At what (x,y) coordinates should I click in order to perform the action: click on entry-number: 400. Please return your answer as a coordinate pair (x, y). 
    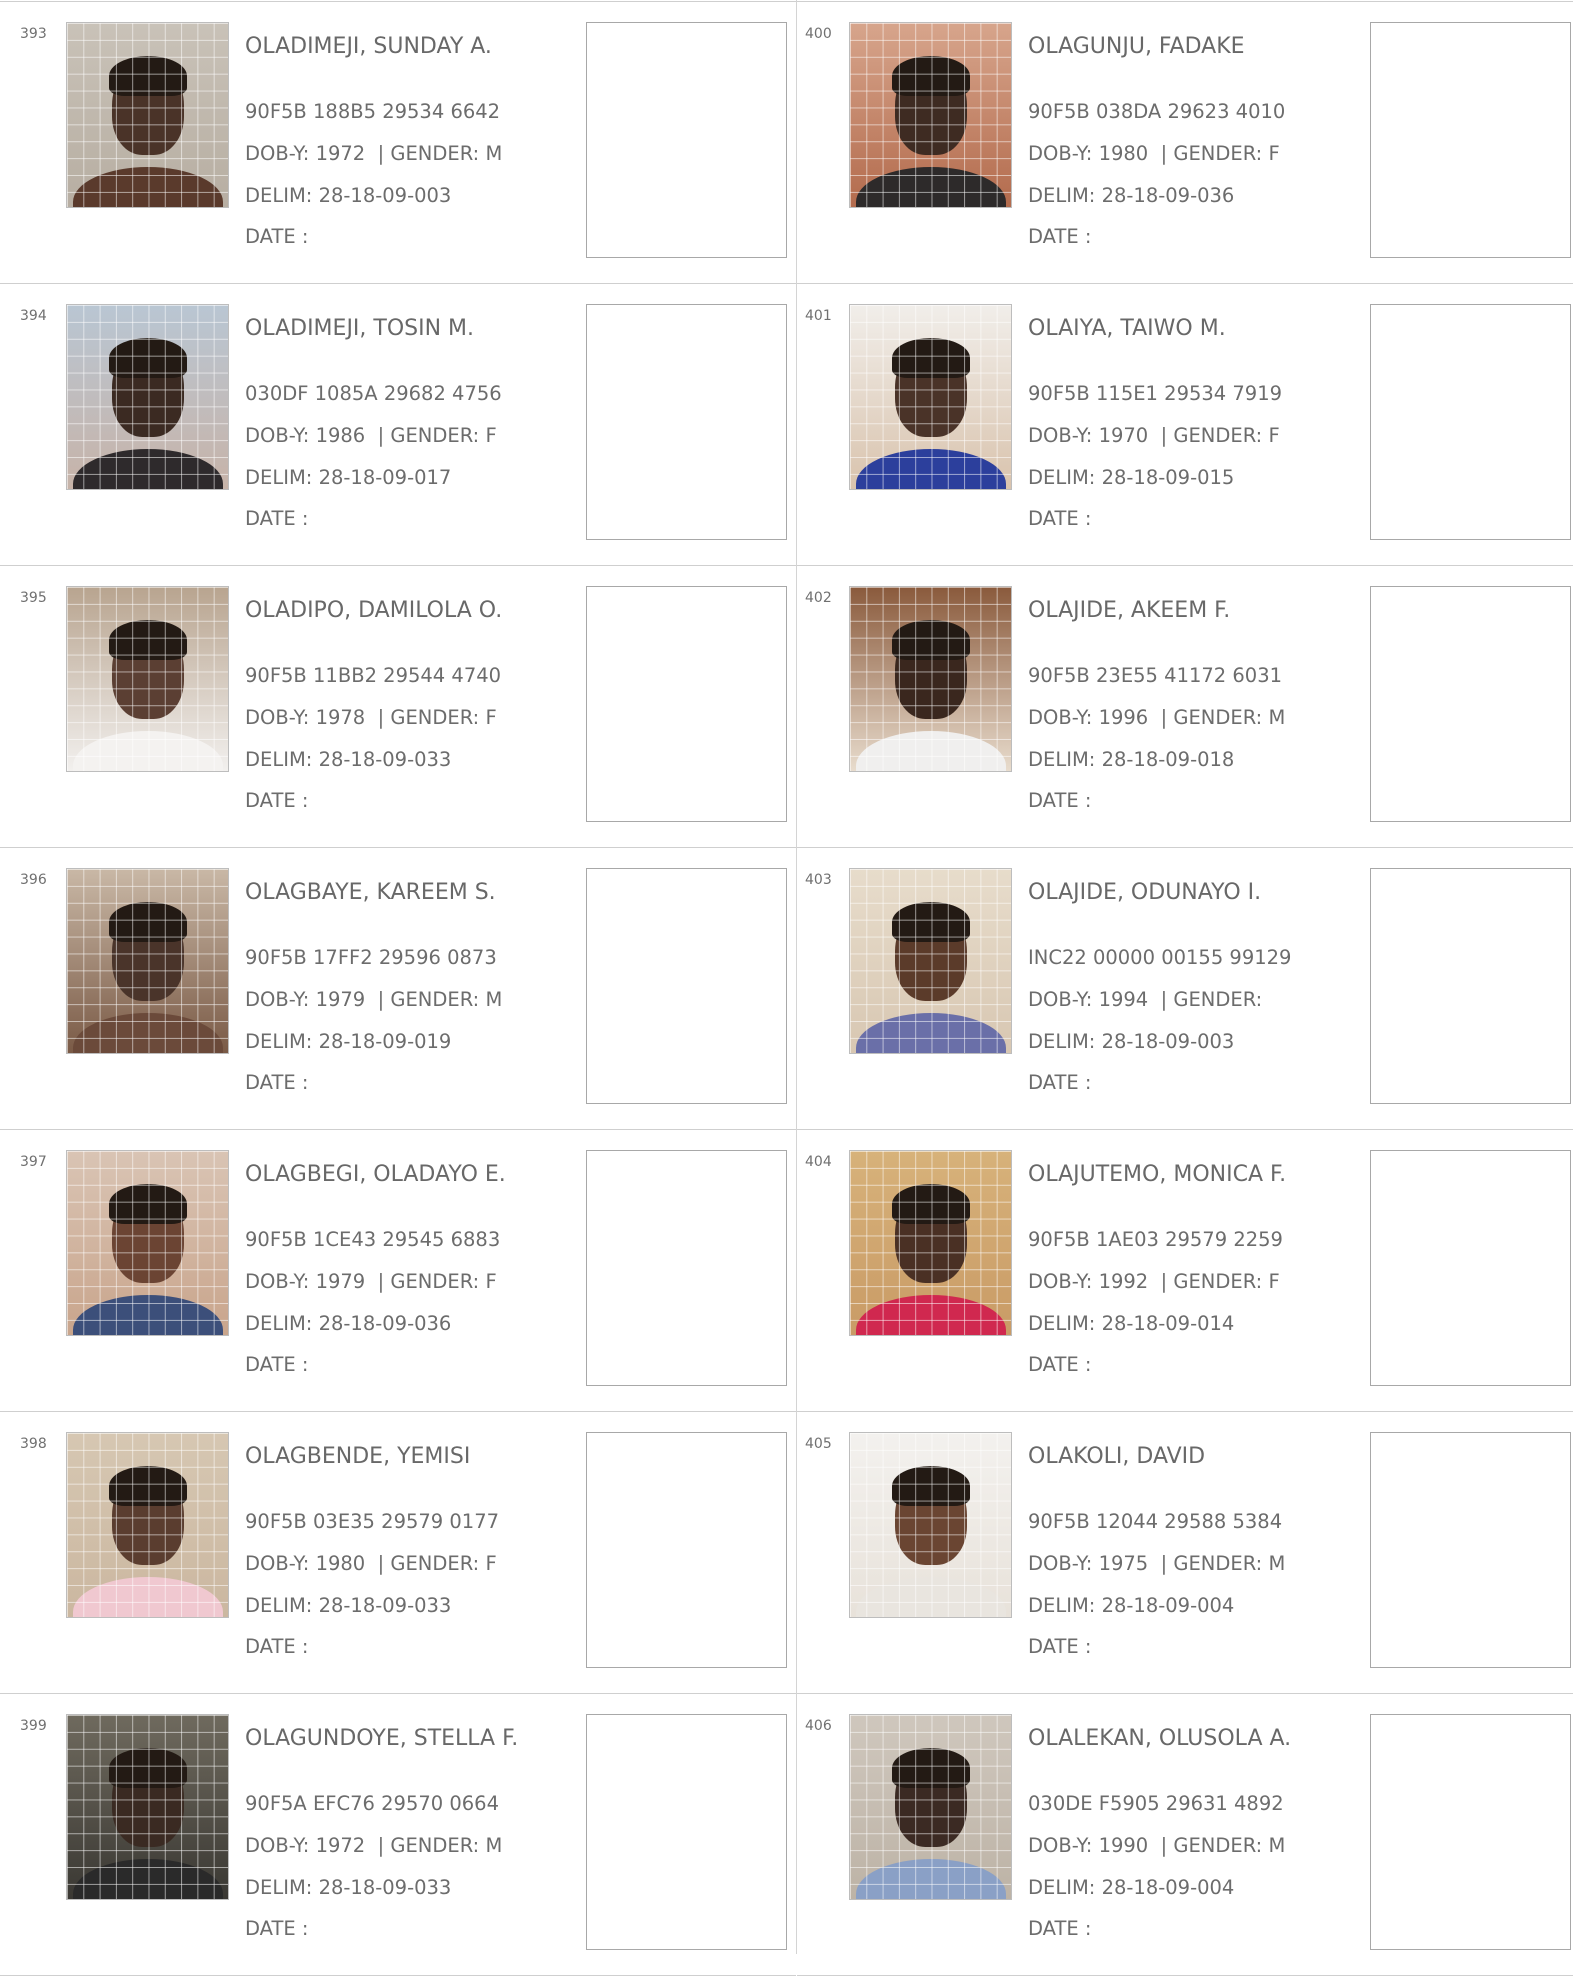
    Looking at the image, I should click on (818, 34).